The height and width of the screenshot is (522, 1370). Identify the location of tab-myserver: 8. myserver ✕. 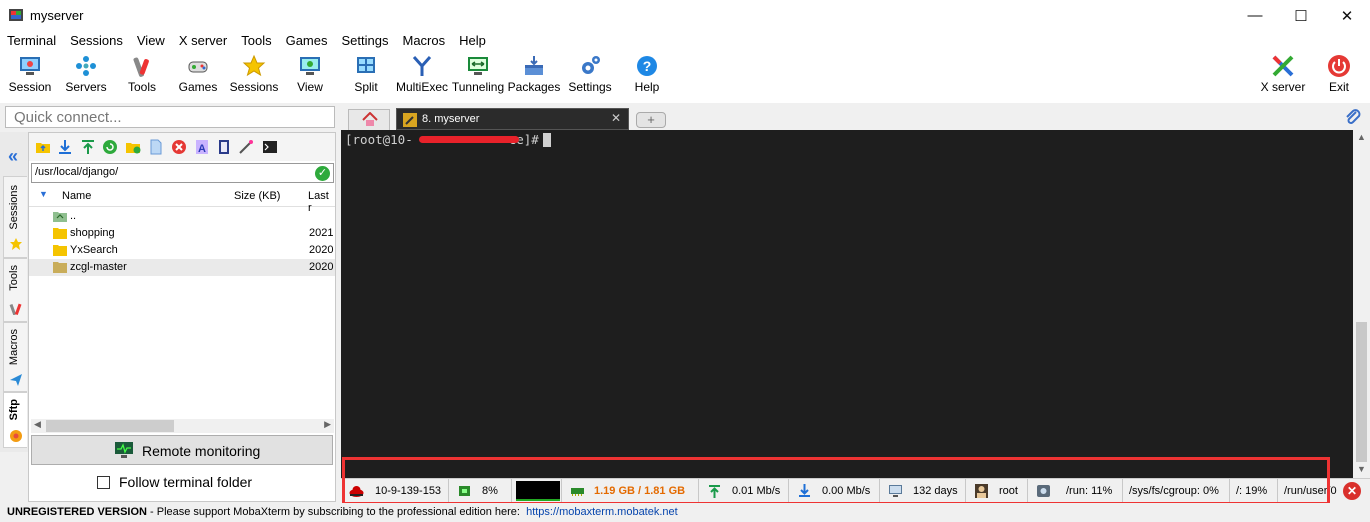
(512, 119).